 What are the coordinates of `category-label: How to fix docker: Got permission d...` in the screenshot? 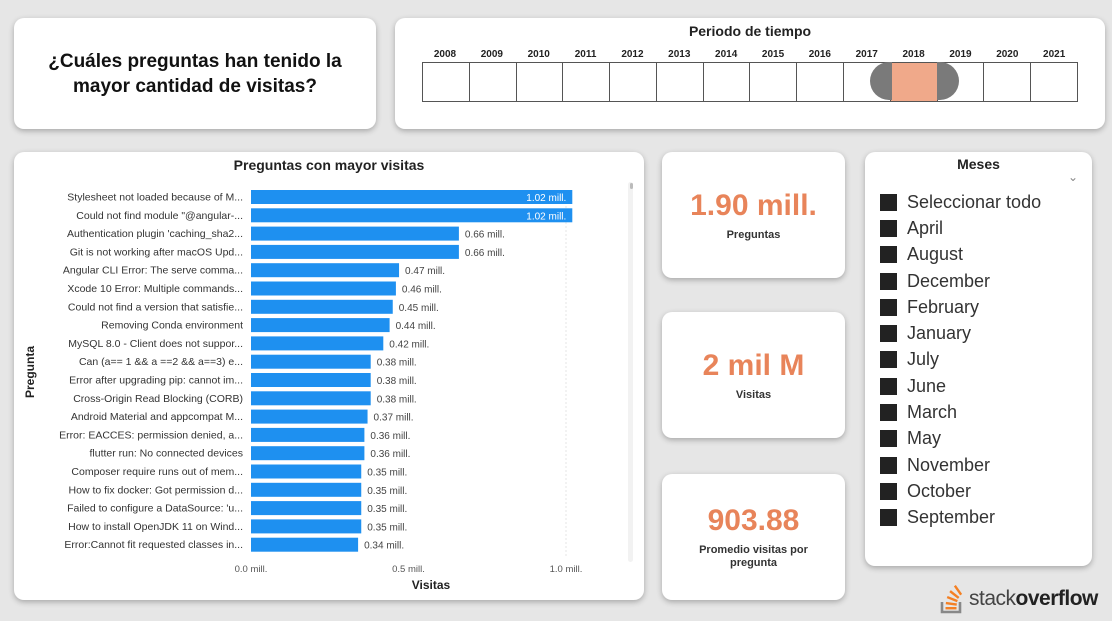 It's located at (156, 490).